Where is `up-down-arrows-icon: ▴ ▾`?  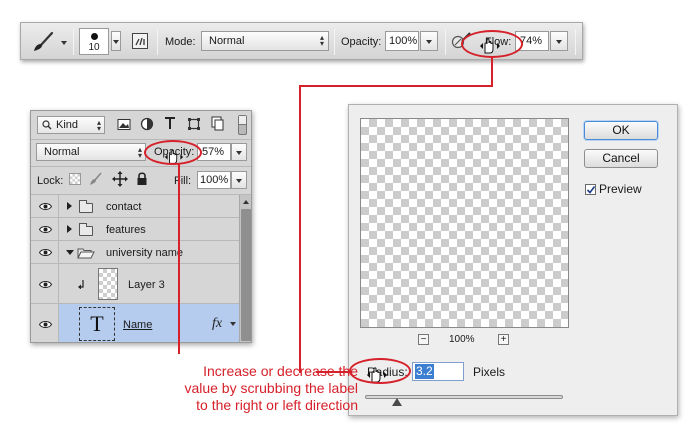
up-down-arrows-icon: ▴ ▾ is located at coordinates (98, 125).